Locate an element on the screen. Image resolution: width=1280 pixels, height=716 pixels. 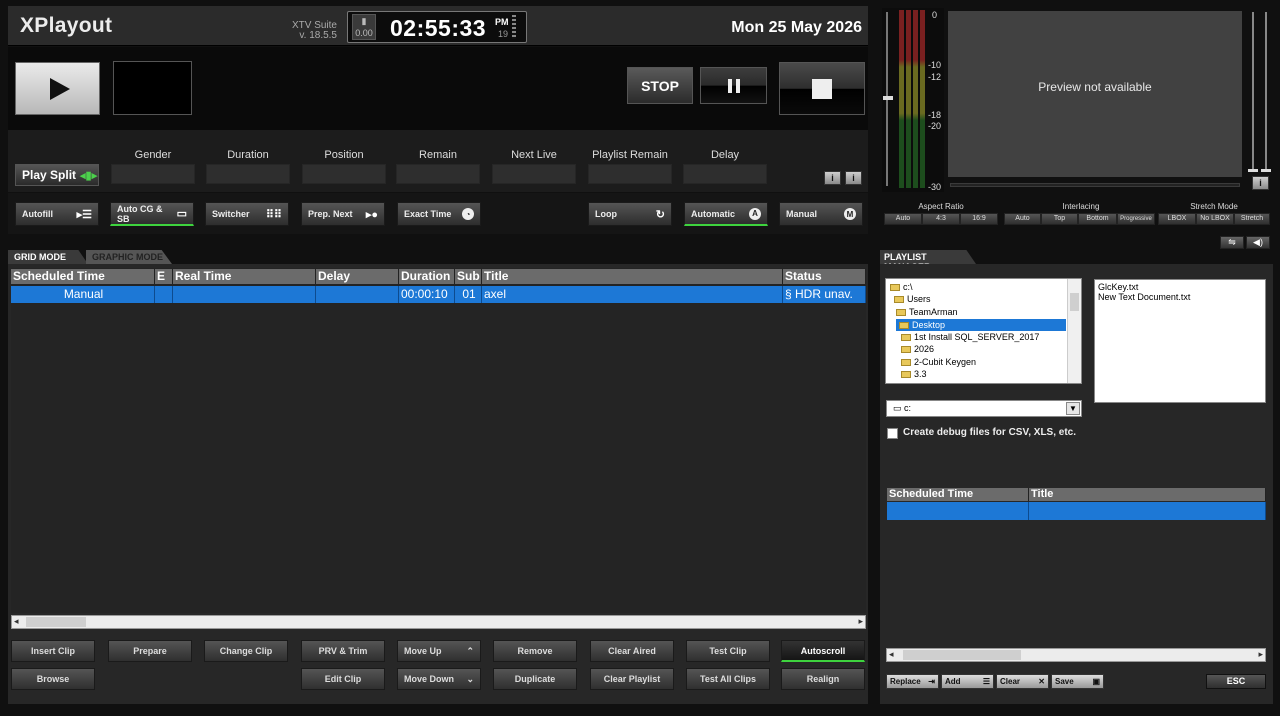
pm-col-scheduled-time: Scheduled Time is located at coordinates (958, 494).